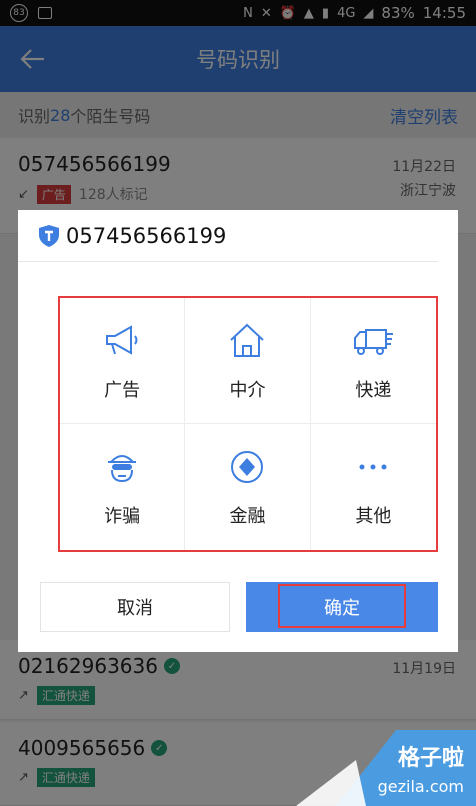 This screenshot has height=806, width=476. Describe the element at coordinates (373, 390) in the screenshot. I see `category-label: 快递` at that location.